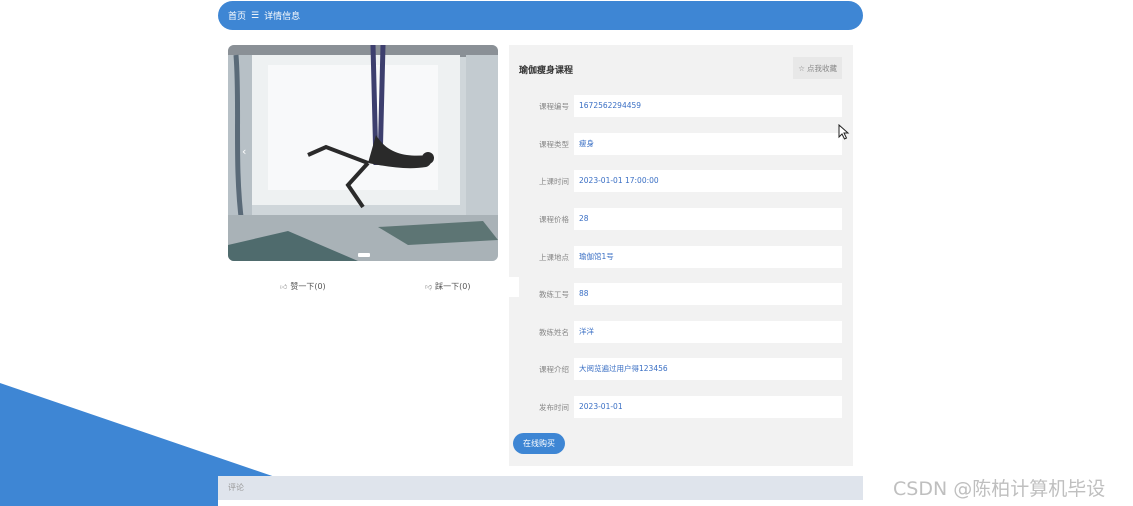  What do you see at coordinates (554, 407) in the screenshot?
I see `field-label: 发布时间` at bounding box center [554, 407].